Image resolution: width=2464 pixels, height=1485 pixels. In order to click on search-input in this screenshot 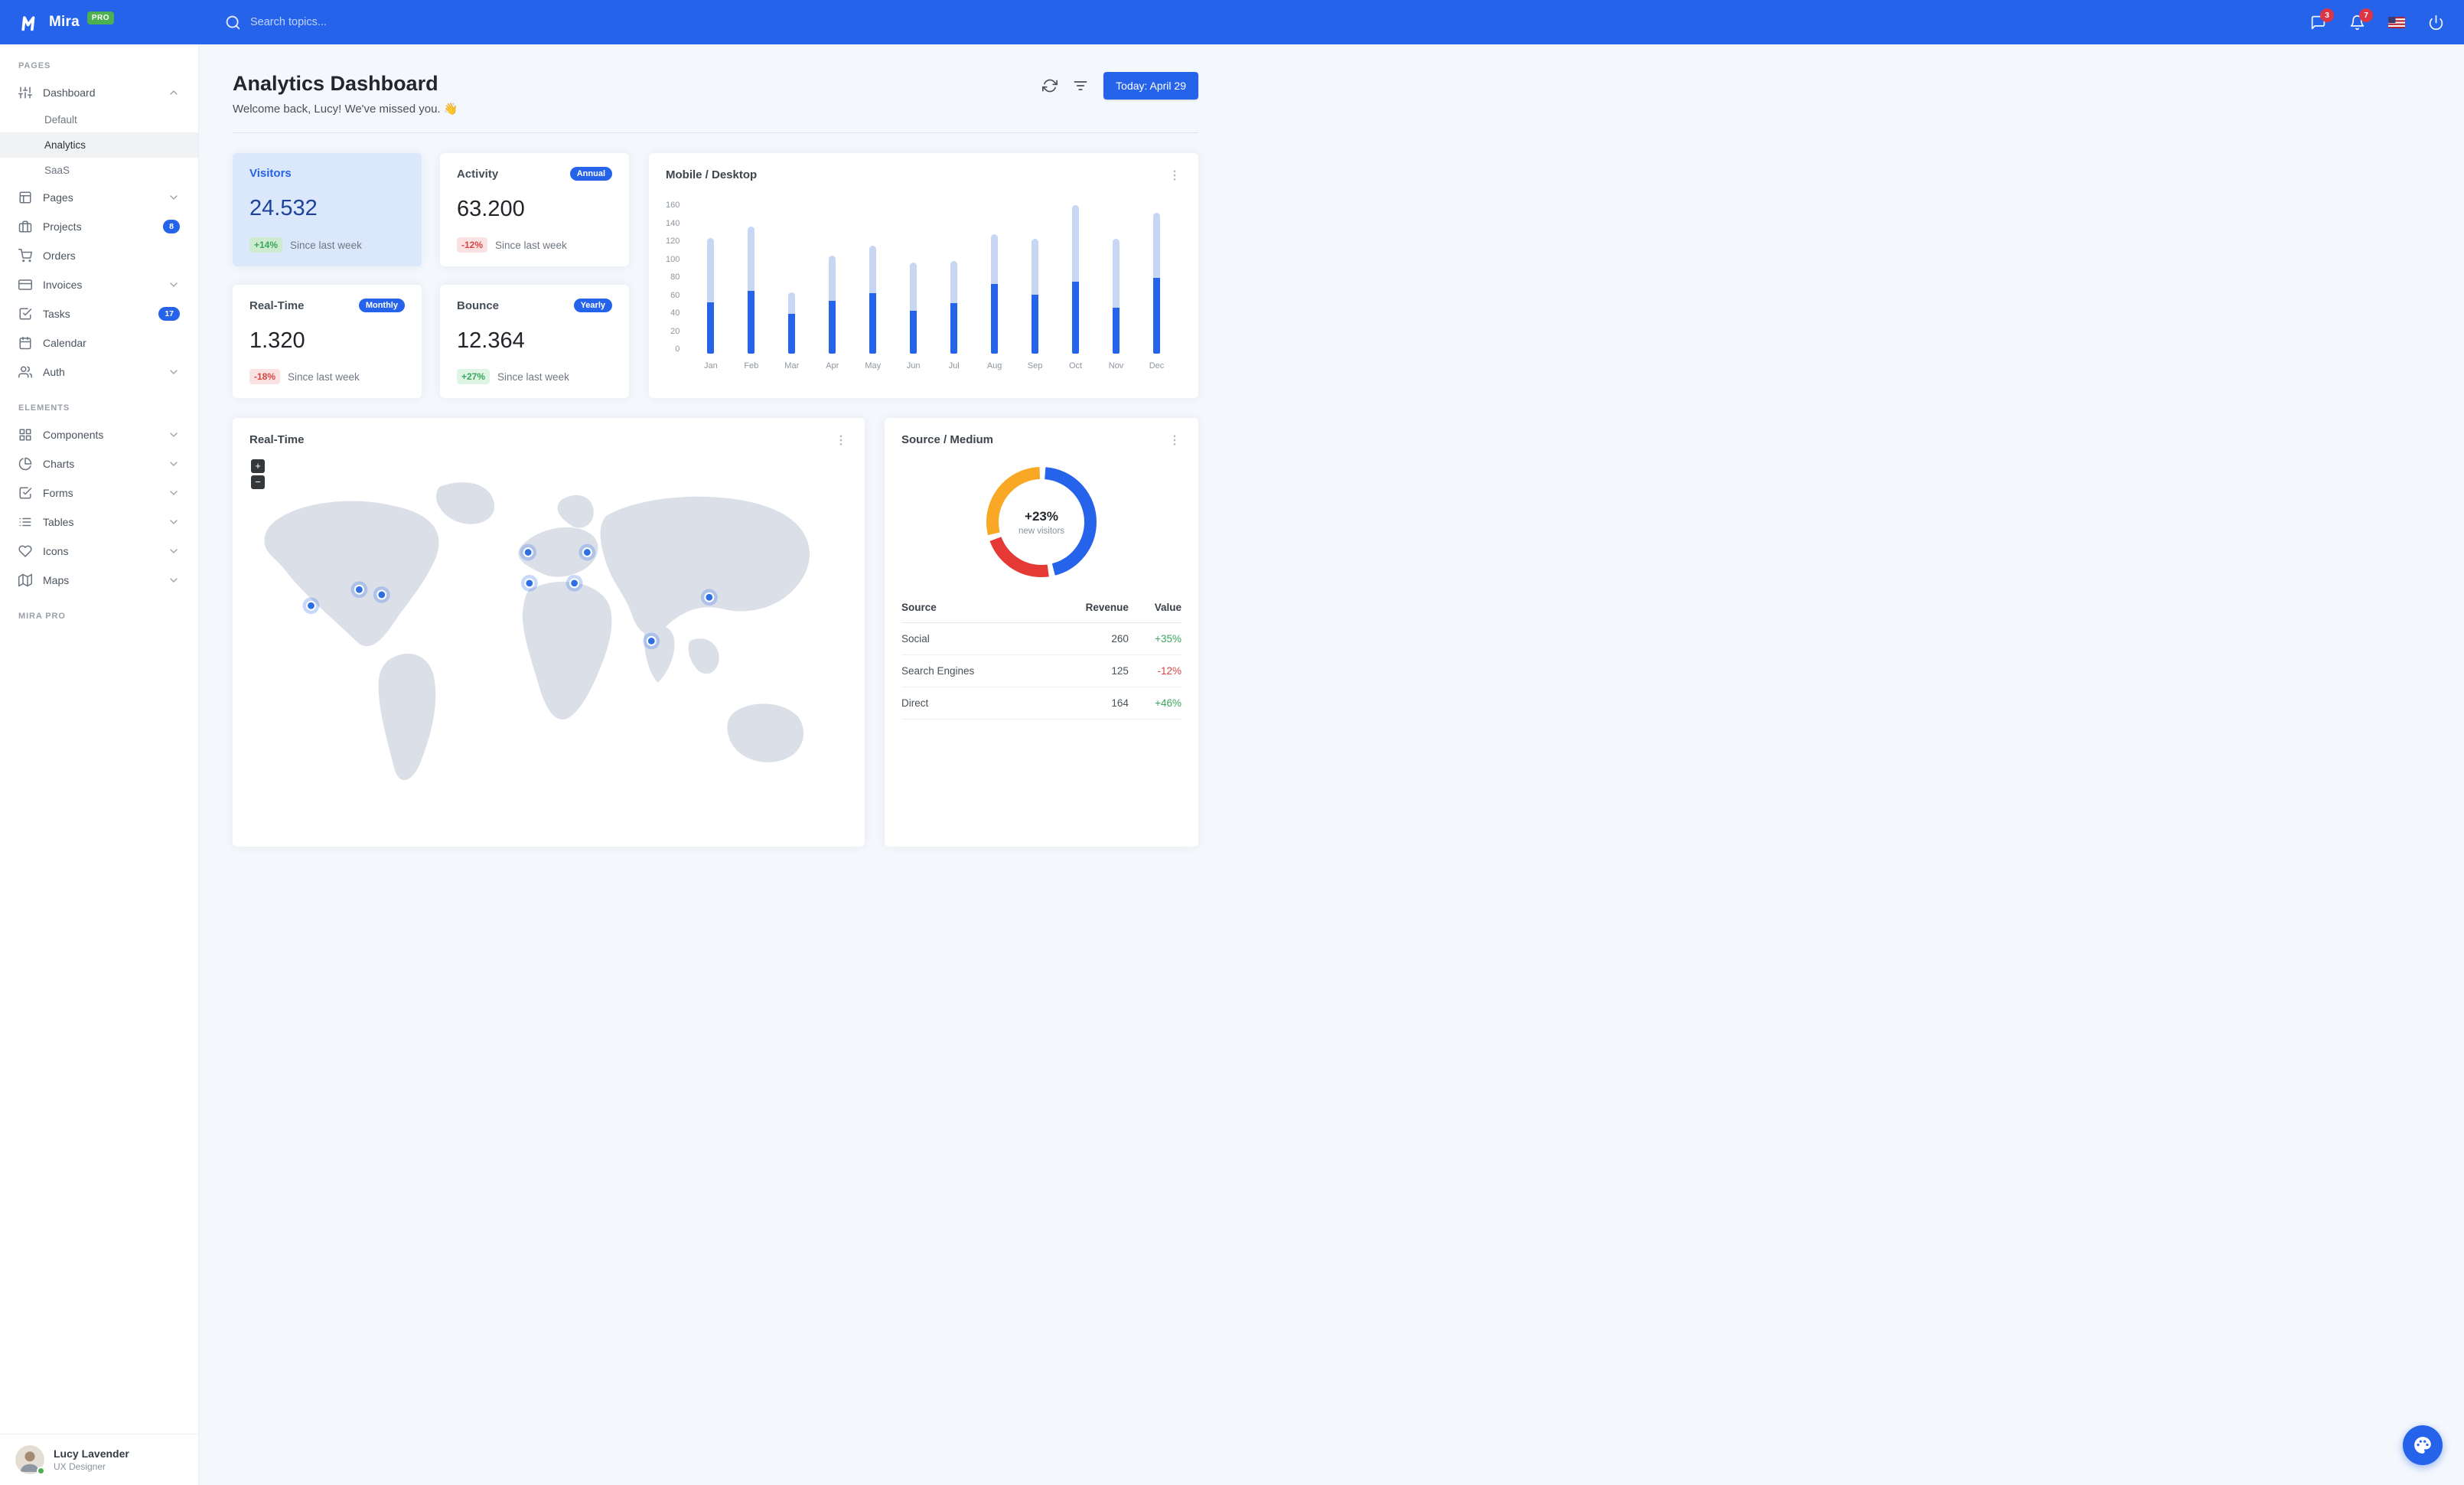, I will do `click(349, 22)`.